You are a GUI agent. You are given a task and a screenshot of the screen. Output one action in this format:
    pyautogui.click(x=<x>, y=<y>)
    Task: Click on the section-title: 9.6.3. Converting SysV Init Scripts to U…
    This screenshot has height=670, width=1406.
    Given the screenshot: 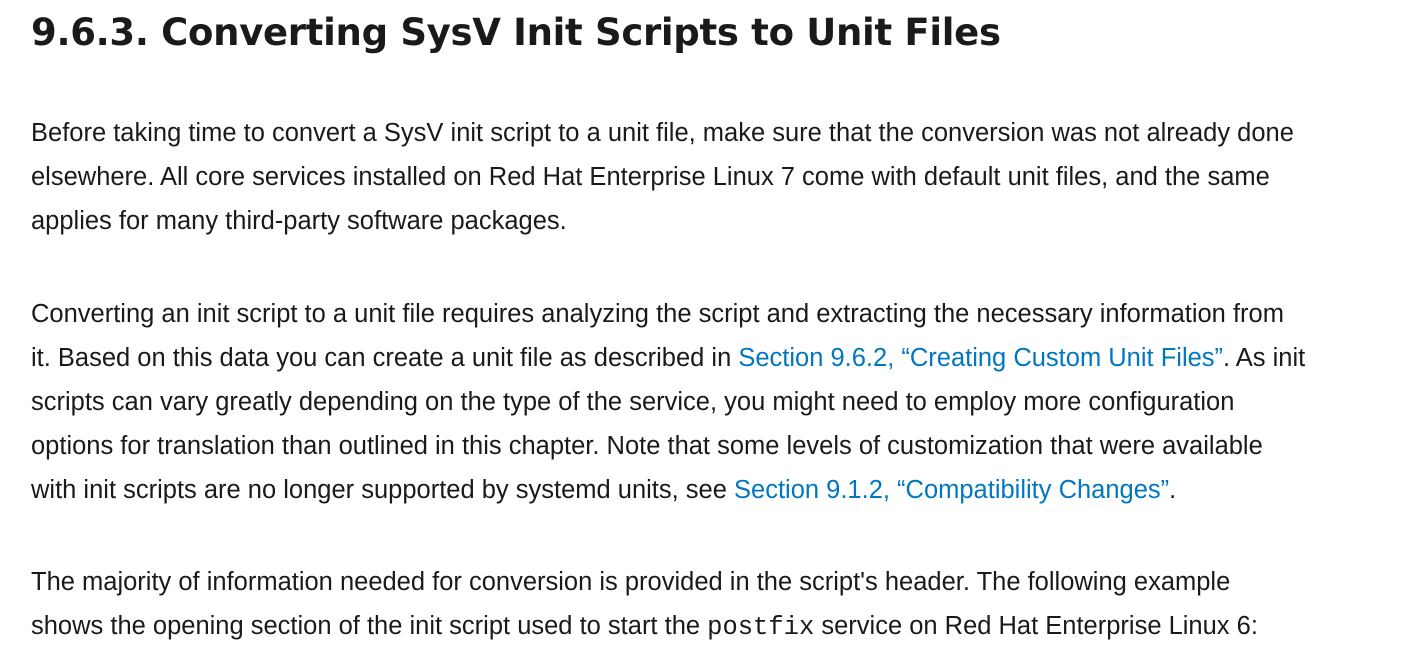 What is the action you would take?
    pyautogui.click(x=516, y=32)
    